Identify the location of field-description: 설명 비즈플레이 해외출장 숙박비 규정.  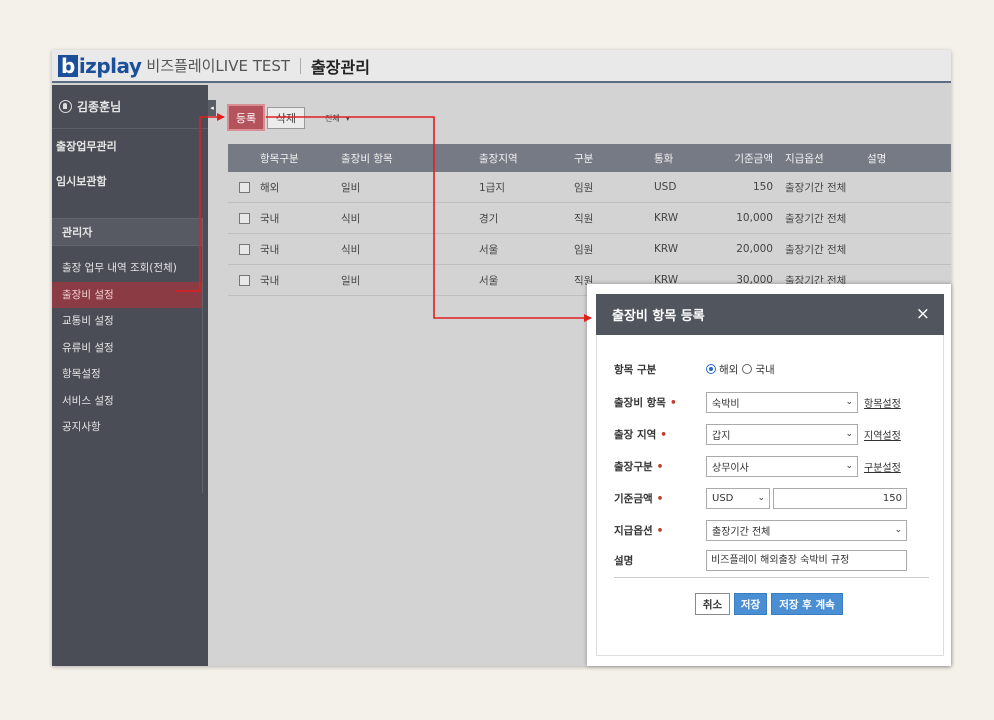
(760, 560).